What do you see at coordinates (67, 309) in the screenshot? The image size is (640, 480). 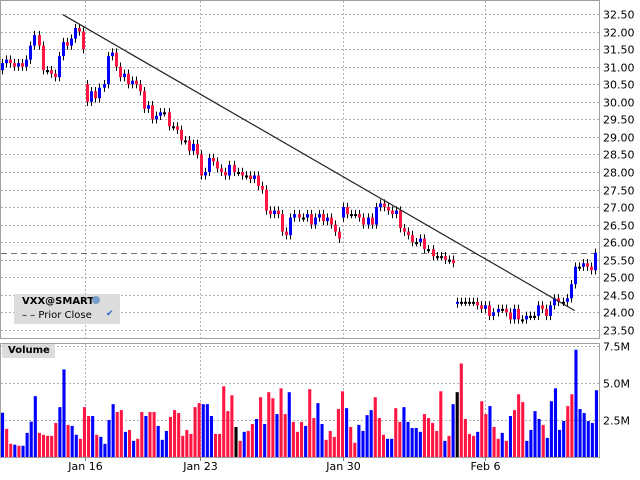 I see `legend: VXX@SMART – – Prior Close ✔` at bounding box center [67, 309].